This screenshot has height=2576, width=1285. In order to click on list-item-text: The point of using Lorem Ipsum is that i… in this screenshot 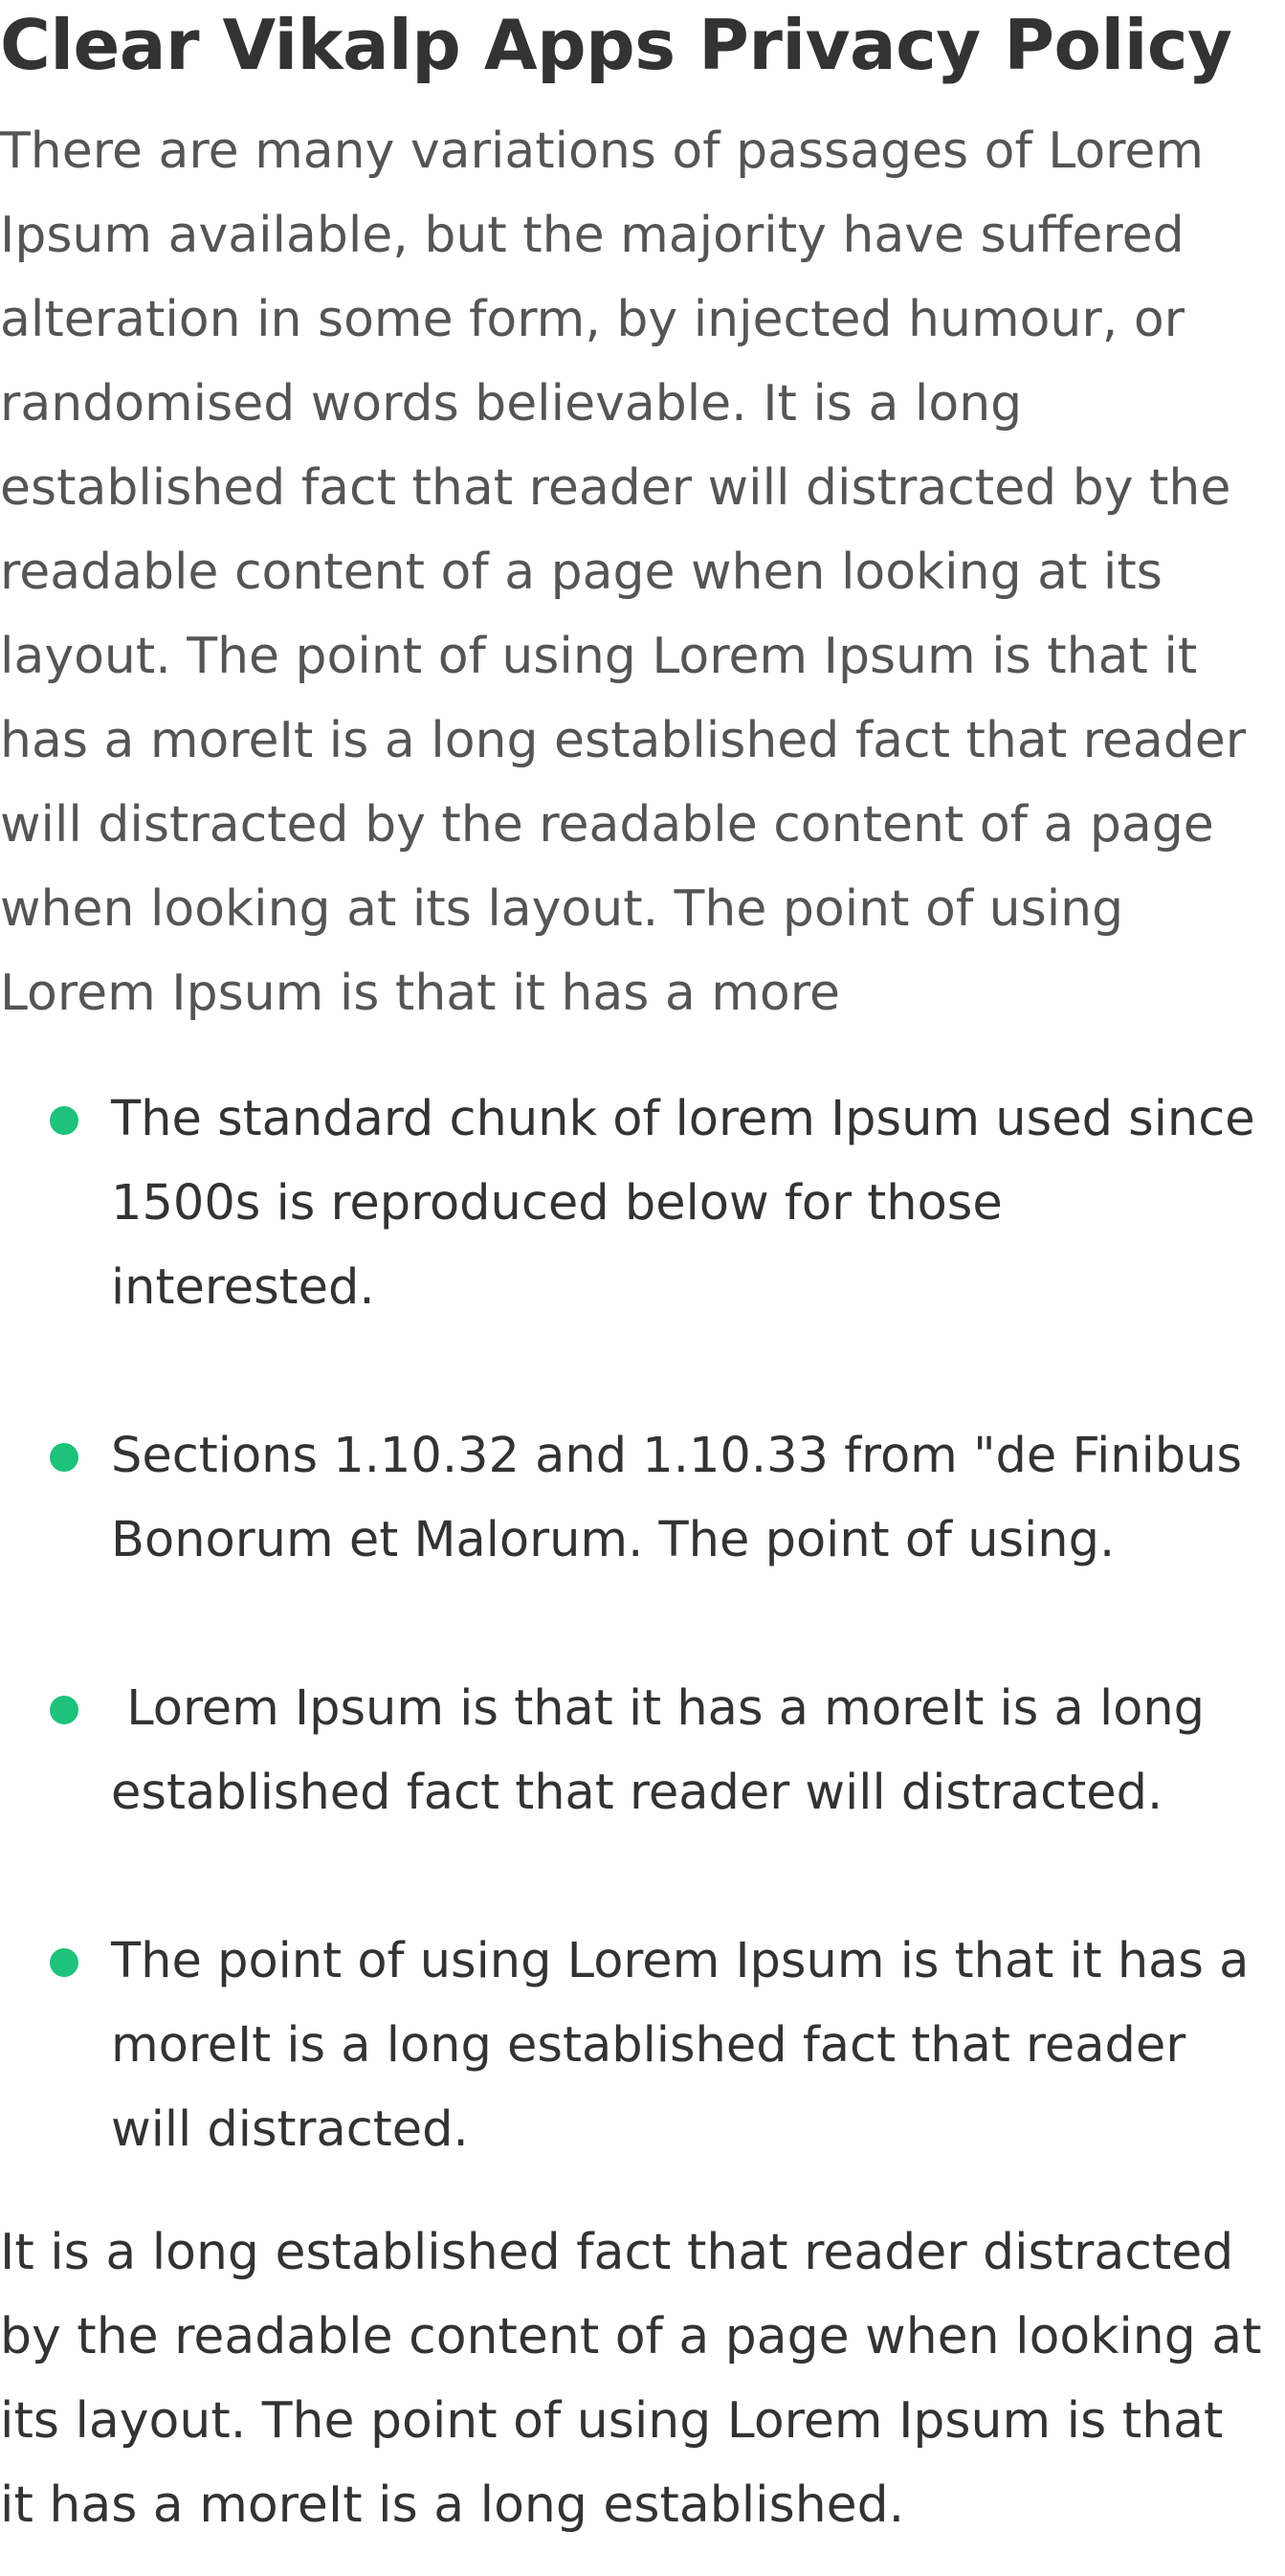, I will do `click(680, 2045)`.